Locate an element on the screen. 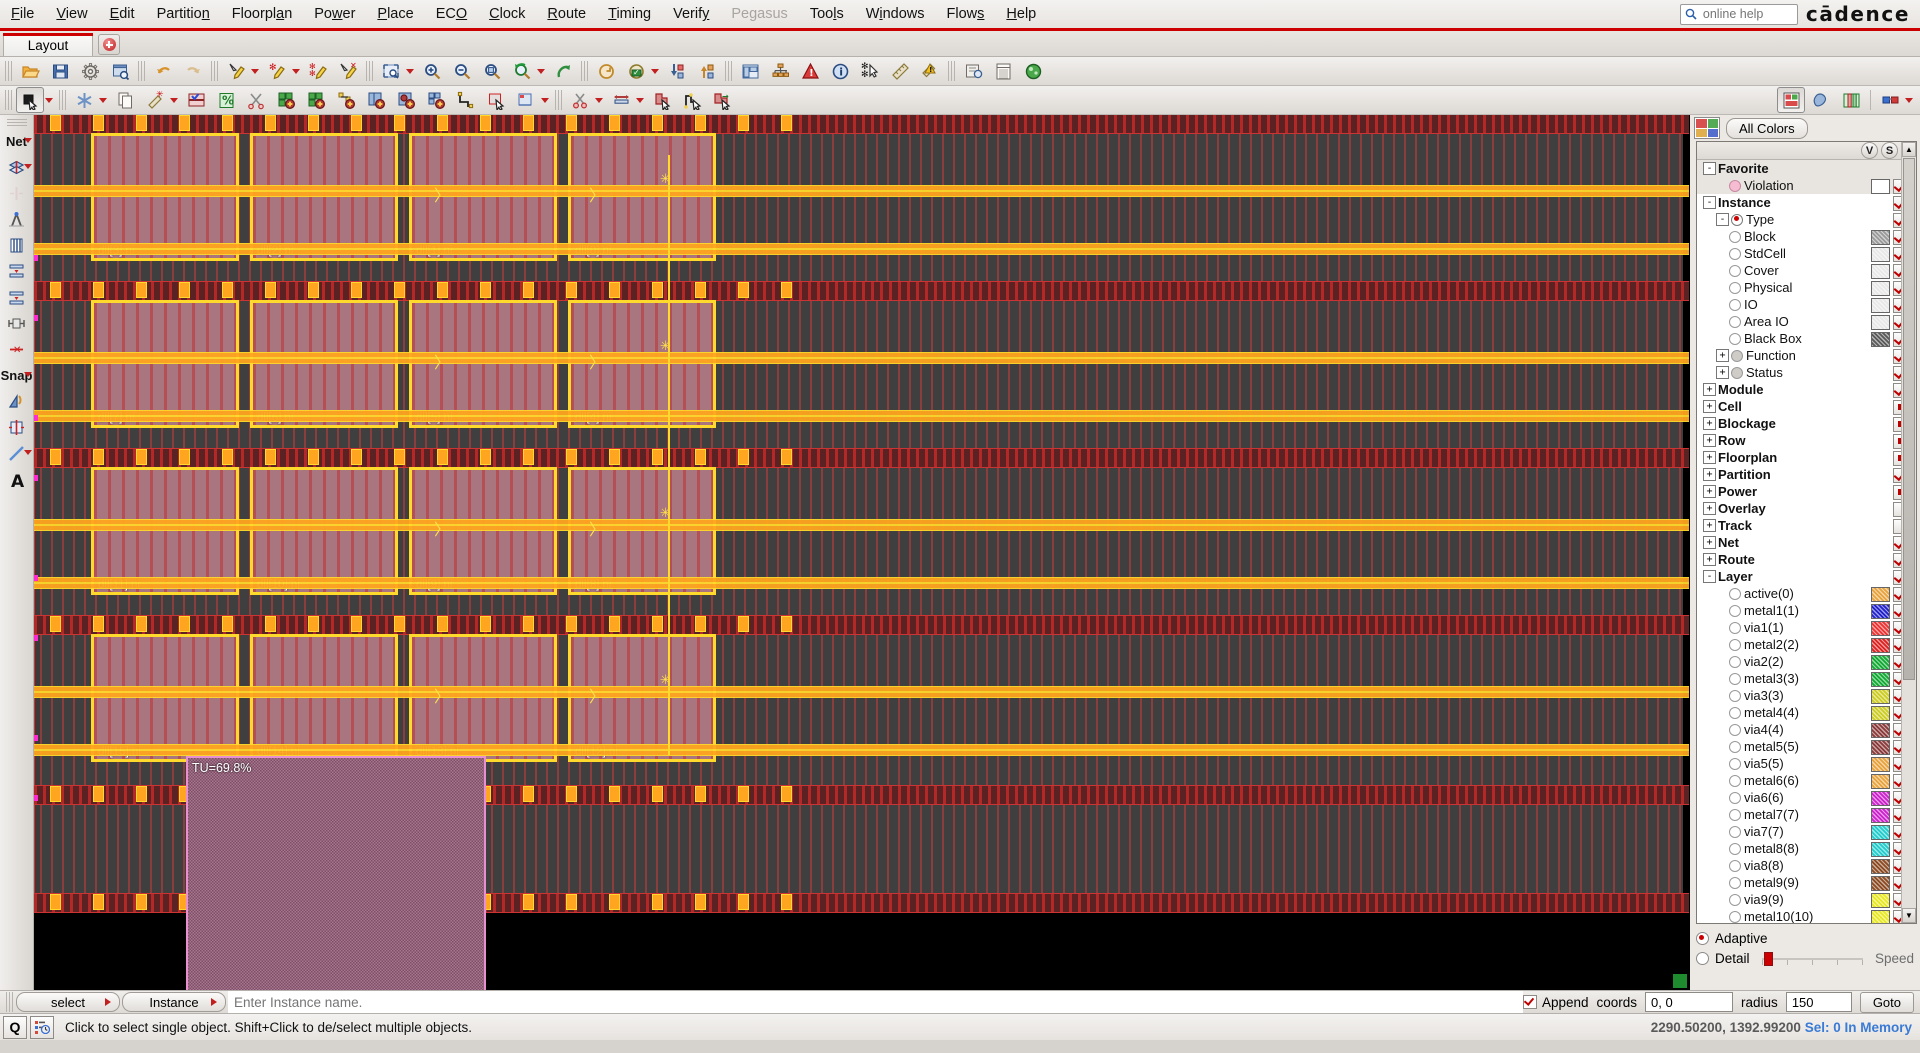  macro-instance: dll[11].ni is located at coordinates (165, 531).